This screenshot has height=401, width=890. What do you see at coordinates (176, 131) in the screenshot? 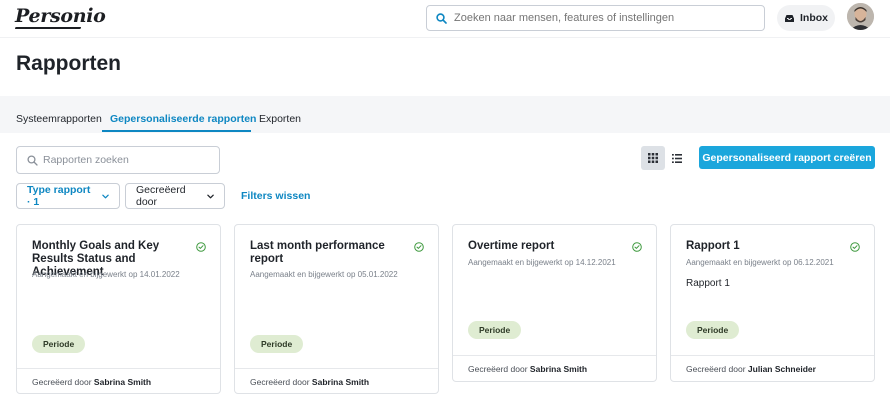
I see `active-tab-indicator` at bounding box center [176, 131].